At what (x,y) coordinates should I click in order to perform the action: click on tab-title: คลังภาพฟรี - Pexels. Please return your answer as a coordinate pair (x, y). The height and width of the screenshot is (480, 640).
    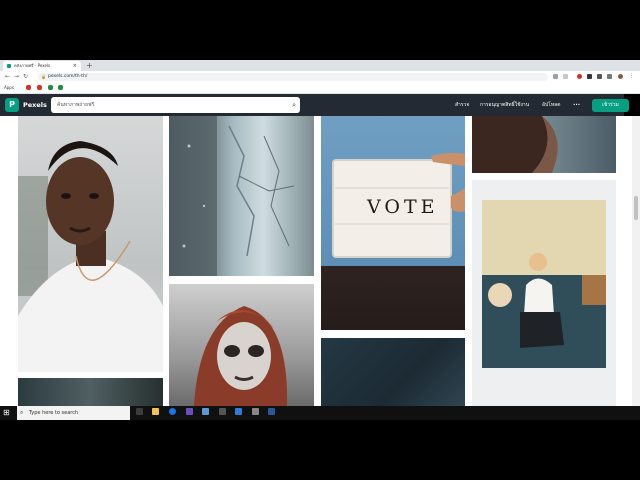
    Looking at the image, I should click on (32, 65).